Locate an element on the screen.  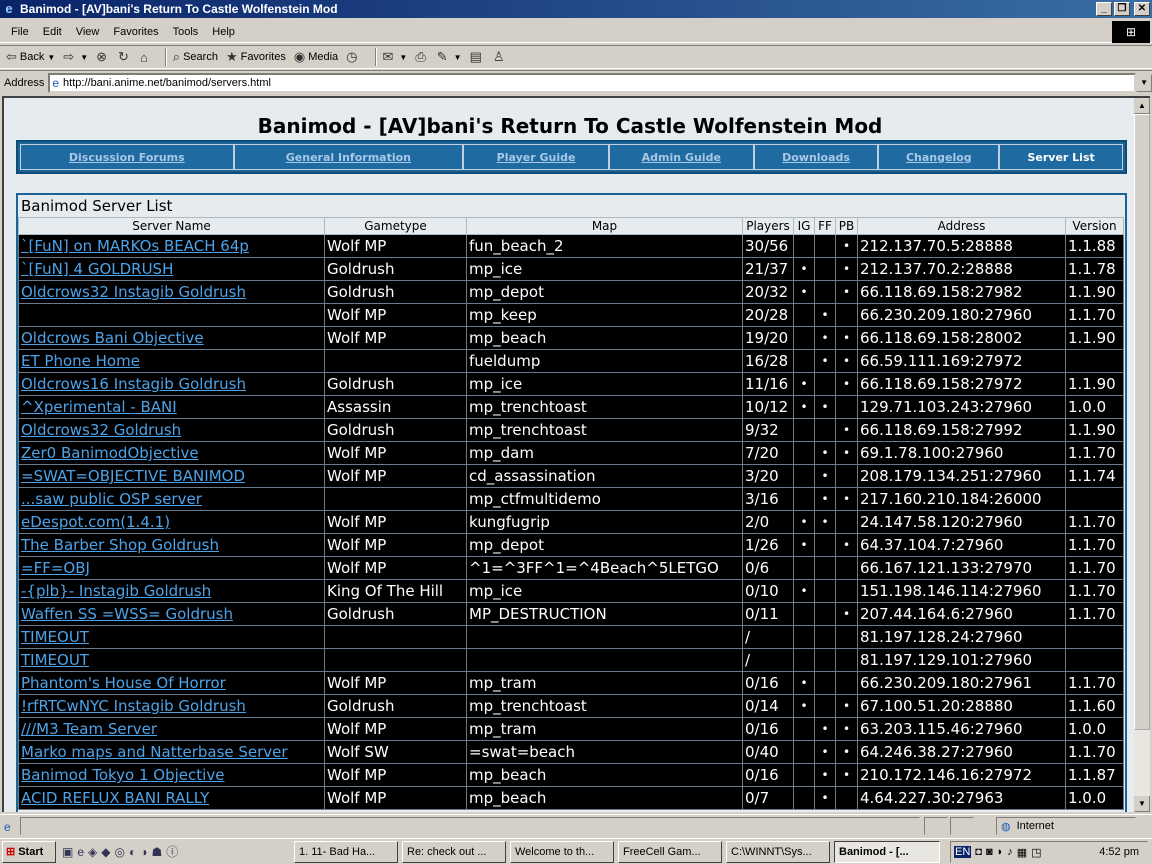
tray-icon: ▦ is located at coordinates (1022, 852).